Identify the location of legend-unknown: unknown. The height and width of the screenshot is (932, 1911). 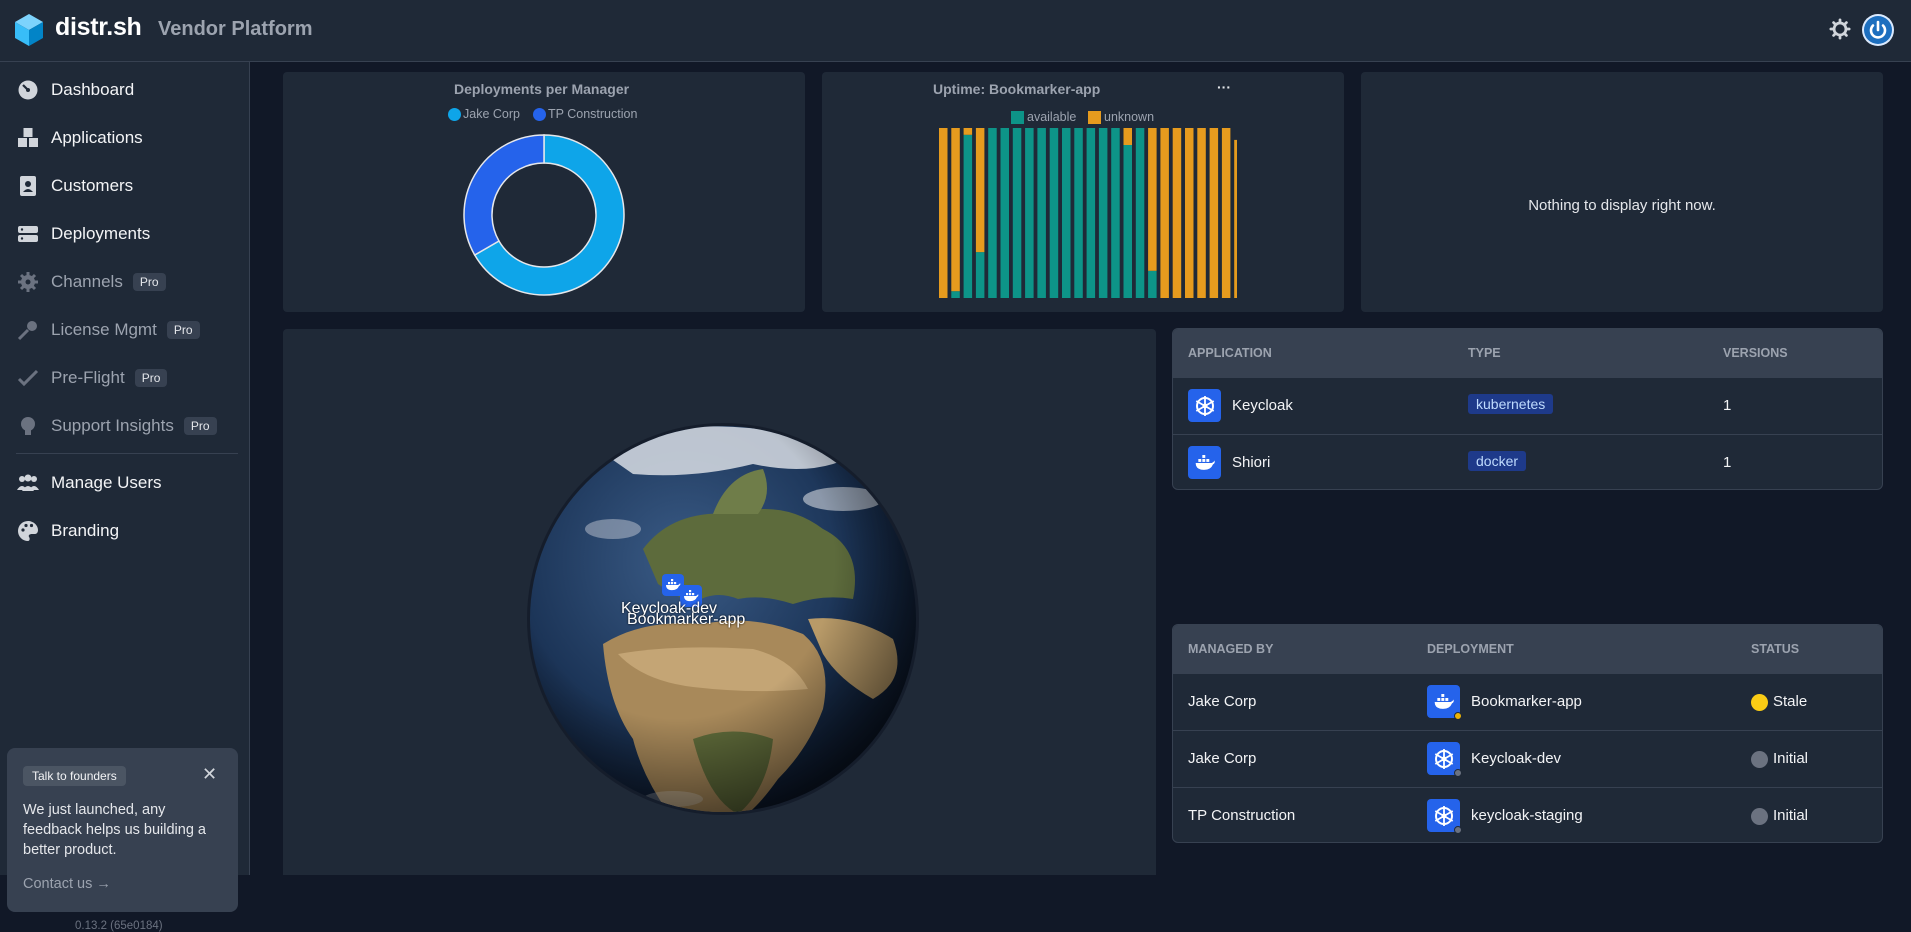
(1121, 117).